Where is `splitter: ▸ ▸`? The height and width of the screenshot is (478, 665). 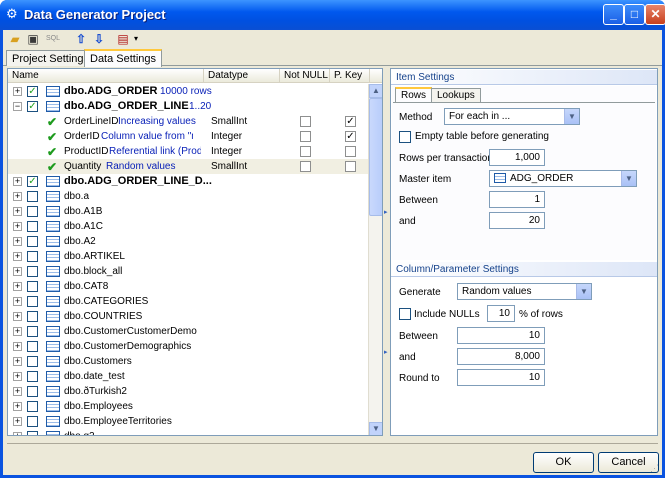 splitter: ▸ ▸ is located at coordinates (386, 252).